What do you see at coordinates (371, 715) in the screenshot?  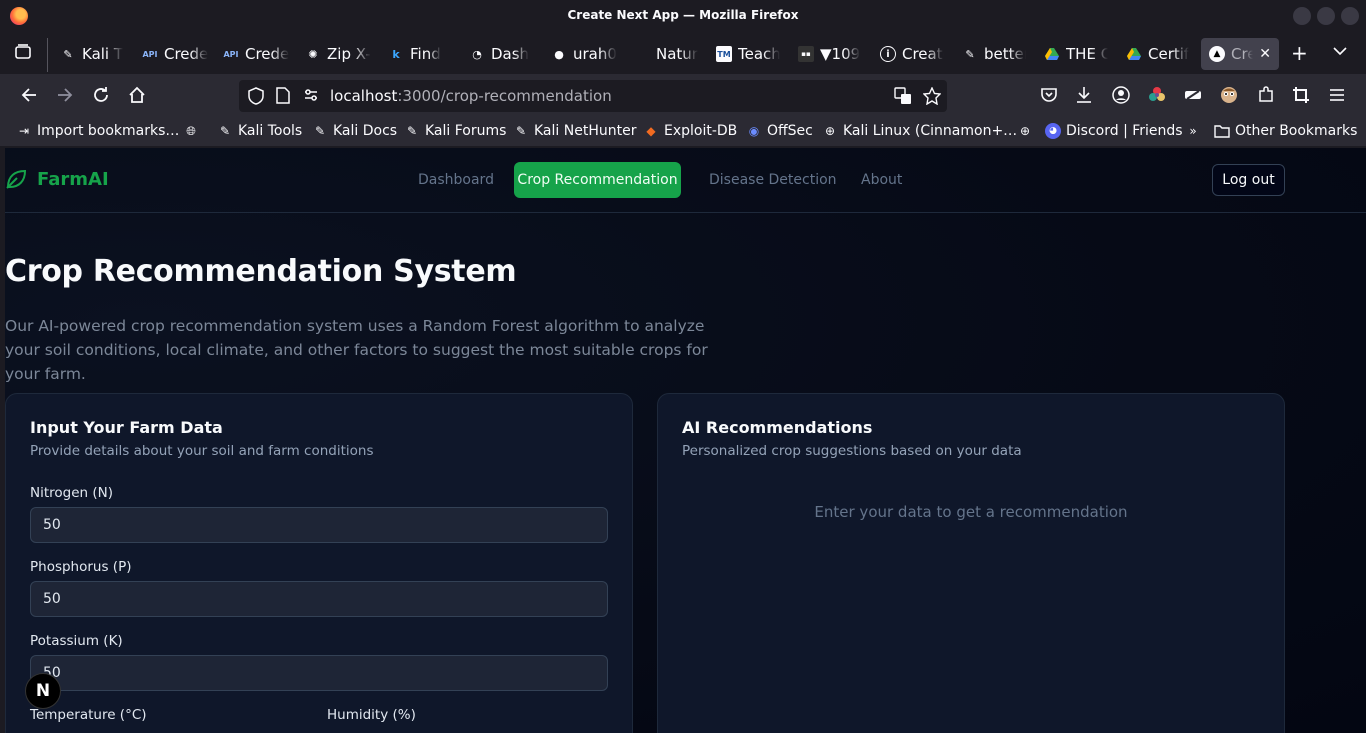 I see `humidity-label: Humidity (%)` at bounding box center [371, 715].